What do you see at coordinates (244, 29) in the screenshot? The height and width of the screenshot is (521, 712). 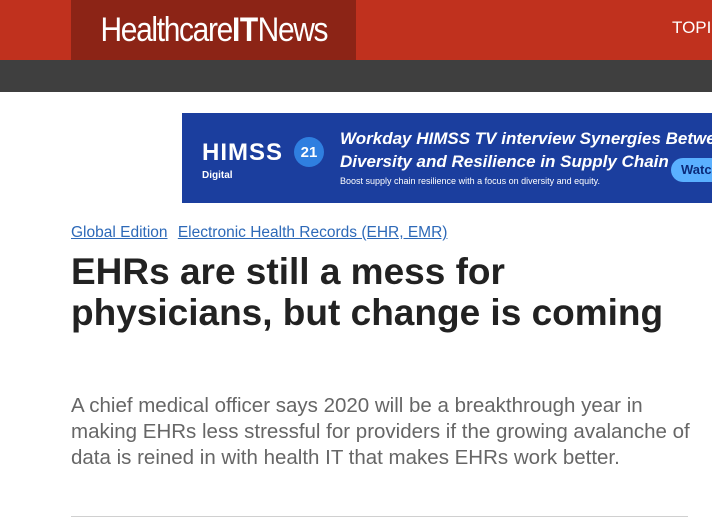 I see `logo-it-text: IT` at bounding box center [244, 29].